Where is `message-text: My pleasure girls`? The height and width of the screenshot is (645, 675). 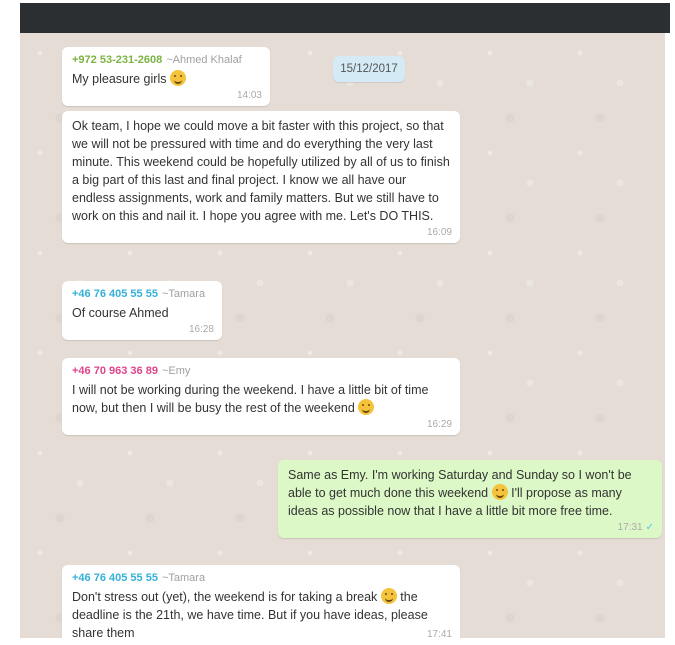
message-text: My pleasure girls is located at coordinates (166, 79).